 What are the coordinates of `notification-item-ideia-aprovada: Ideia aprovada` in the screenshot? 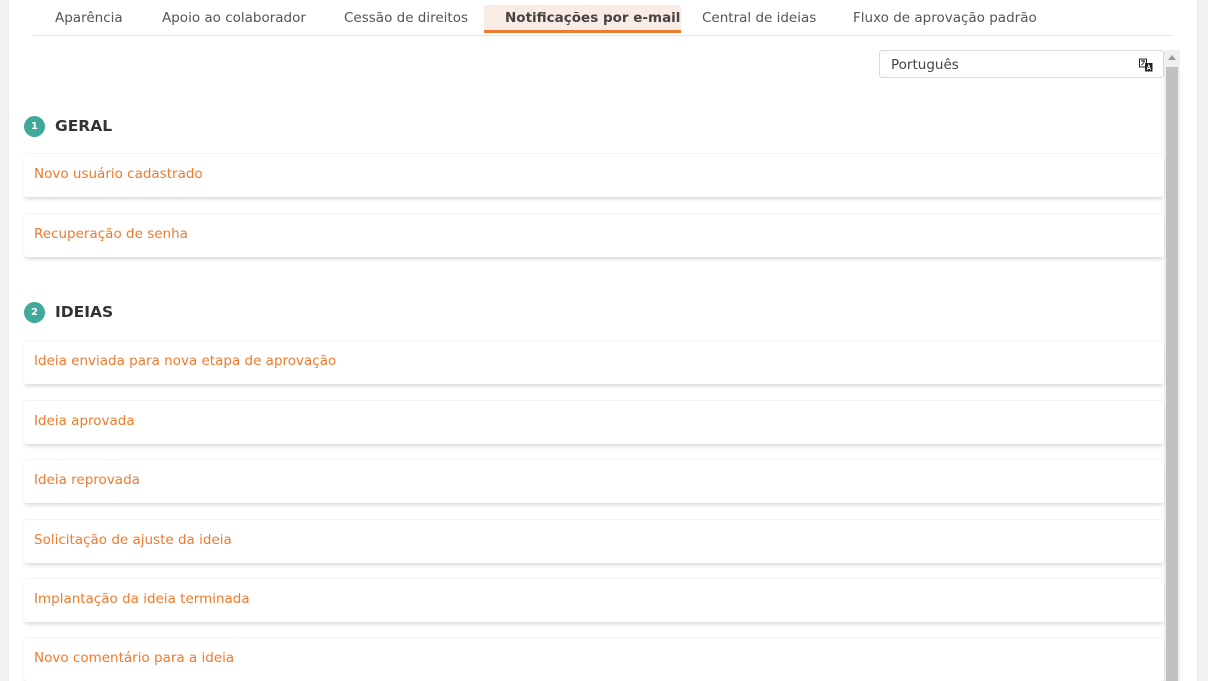 It's located at (594, 422).